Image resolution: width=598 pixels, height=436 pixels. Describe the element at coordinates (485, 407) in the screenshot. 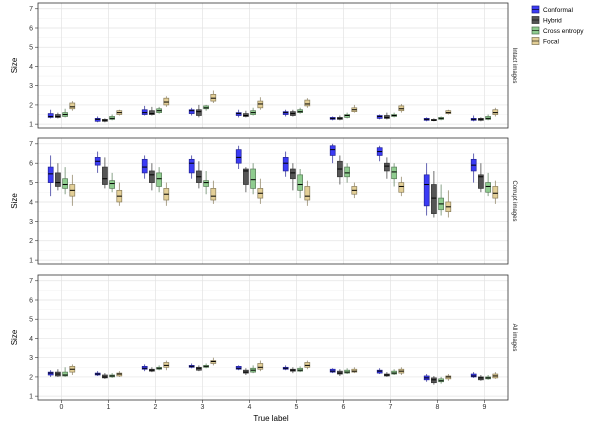

I see `x-tick-label: 9` at that location.